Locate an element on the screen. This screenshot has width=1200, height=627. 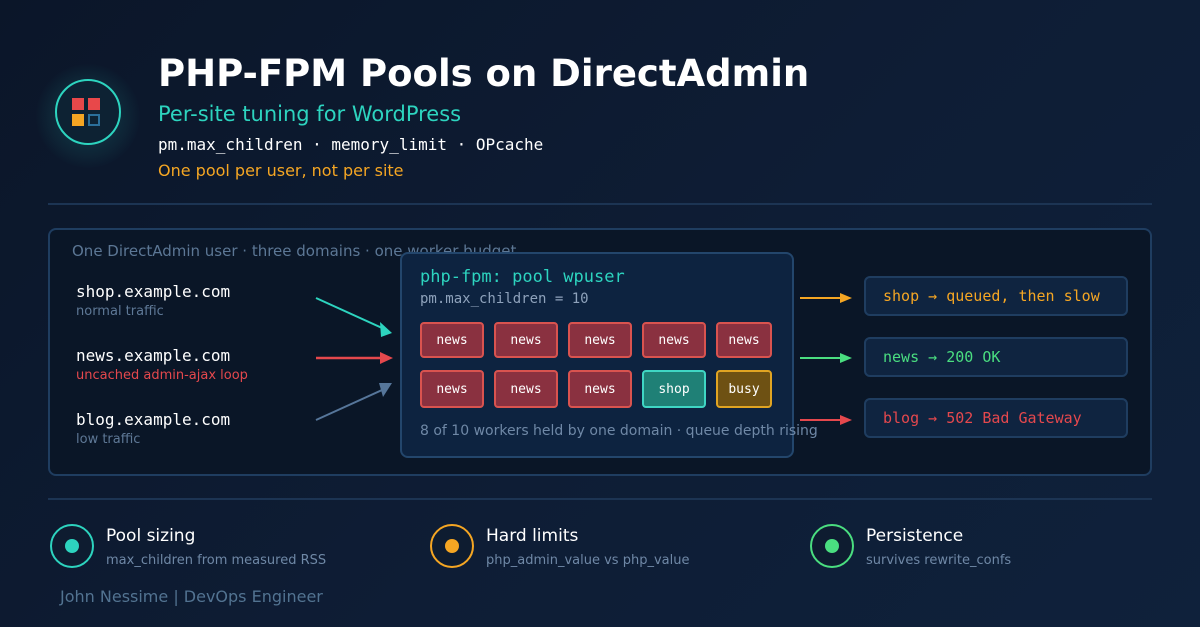
feature-title: Pool sizing is located at coordinates (151, 536).